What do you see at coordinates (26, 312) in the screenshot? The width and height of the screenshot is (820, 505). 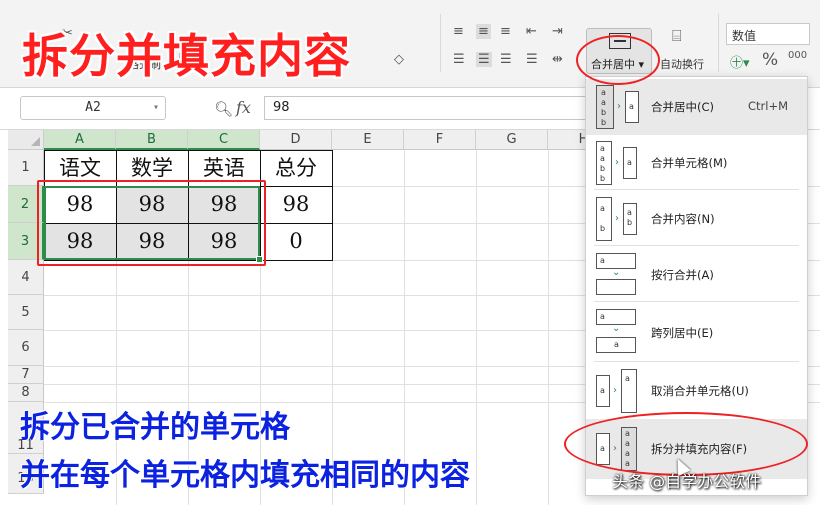 I see `row-header-5: 5` at bounding box center [26, 312].